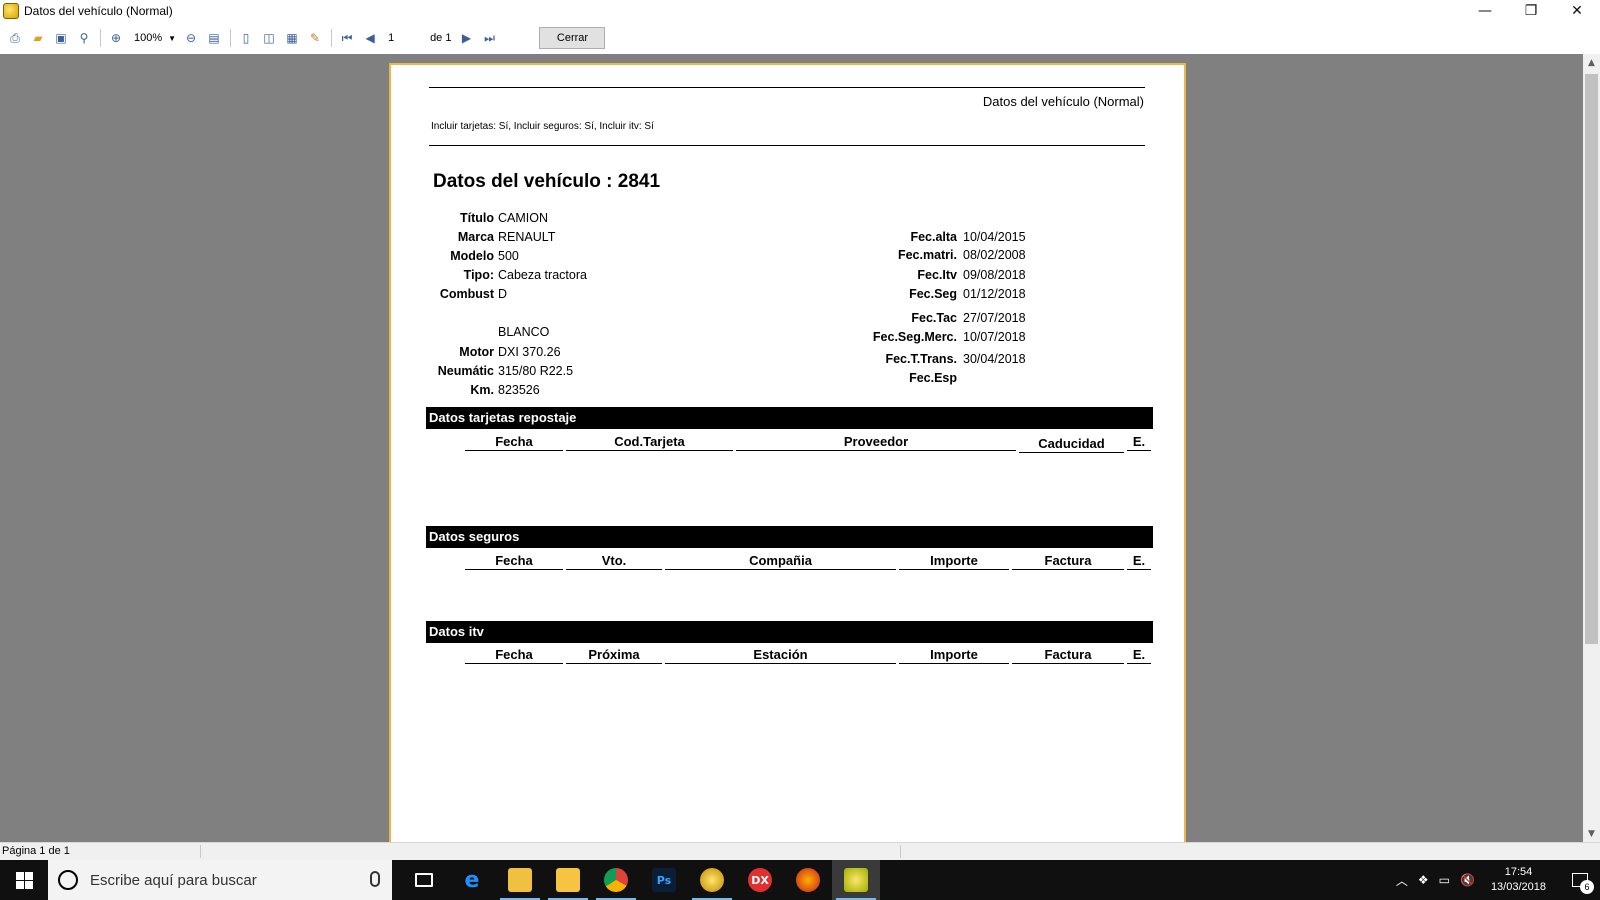 This screenshot has width=1600, height=900. Describe the element at coordinates (1591, 359) in the screenshot. I see `scrollbar-thumb` at that location.